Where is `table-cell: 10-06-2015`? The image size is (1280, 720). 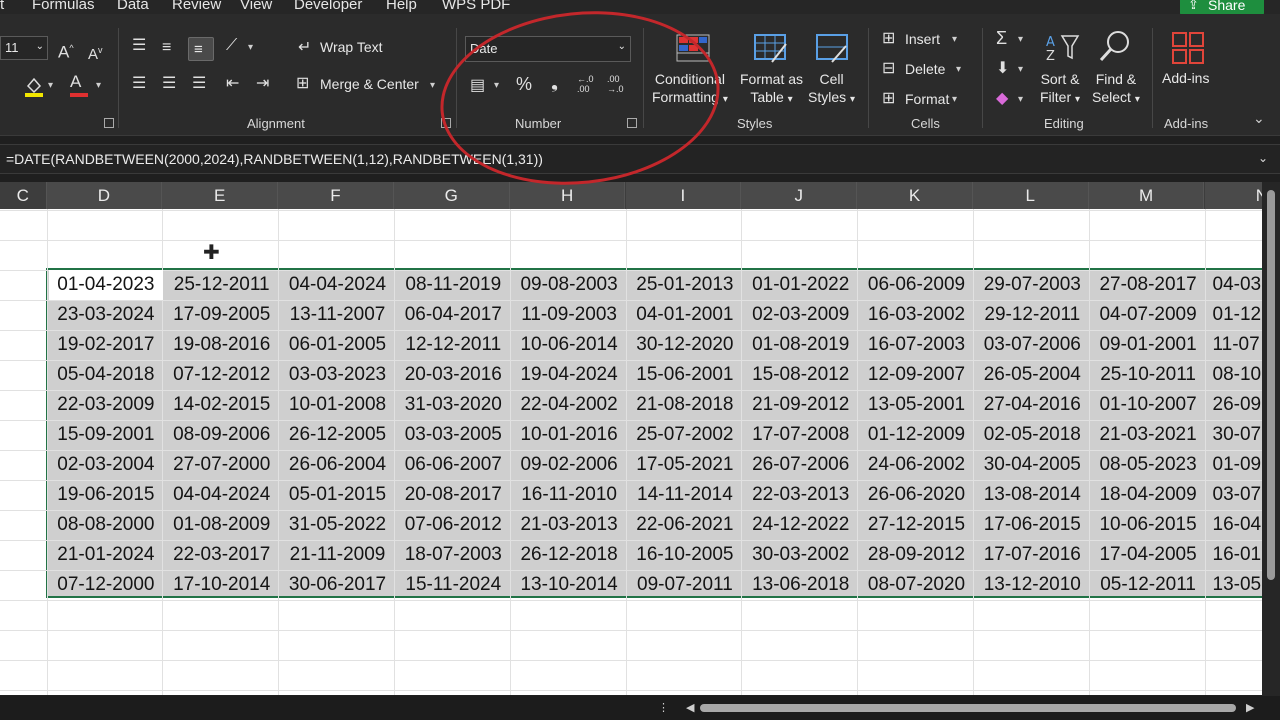 table-cell: 10-06-2015 is located at coordinates (1148, 525).